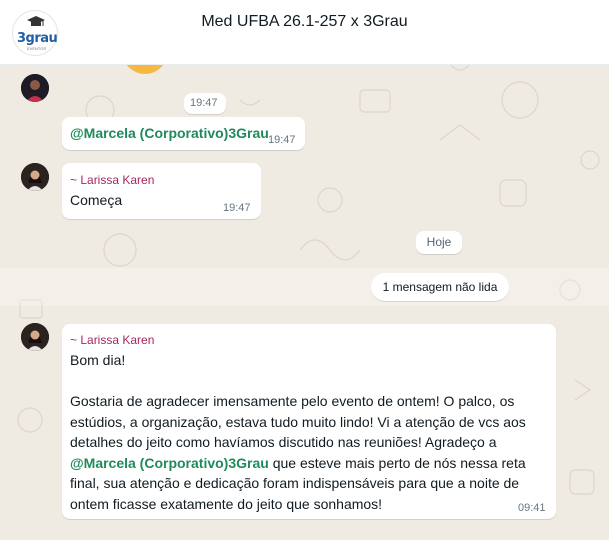 The image size is (609, 540). Describe the element at coordinates (532, 508) in the screenshot. I see `message-time: 09:41` at that location.